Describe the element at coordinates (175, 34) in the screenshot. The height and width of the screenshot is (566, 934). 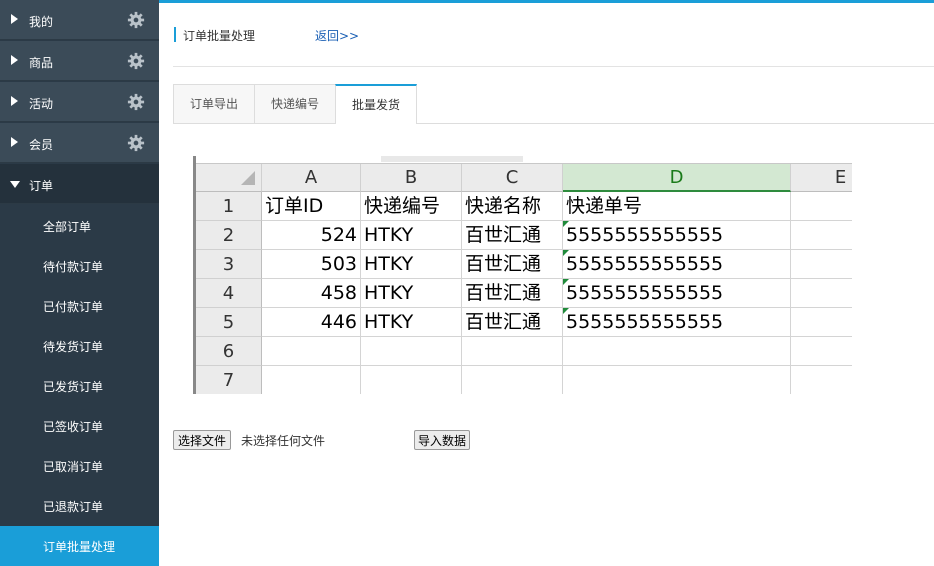
I see `title-accent-bar` at that location.